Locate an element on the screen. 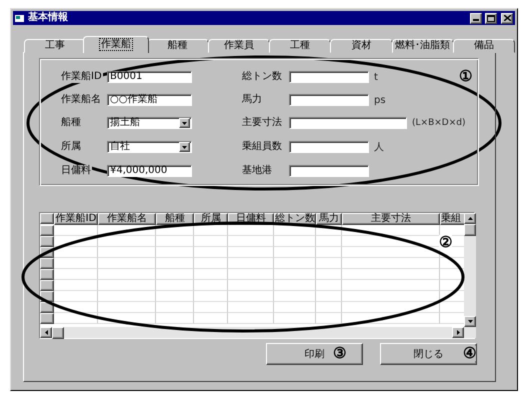 The width and height of the screenshot is (522, 411). down-arrow-icon is located at coordinates (470, 321).